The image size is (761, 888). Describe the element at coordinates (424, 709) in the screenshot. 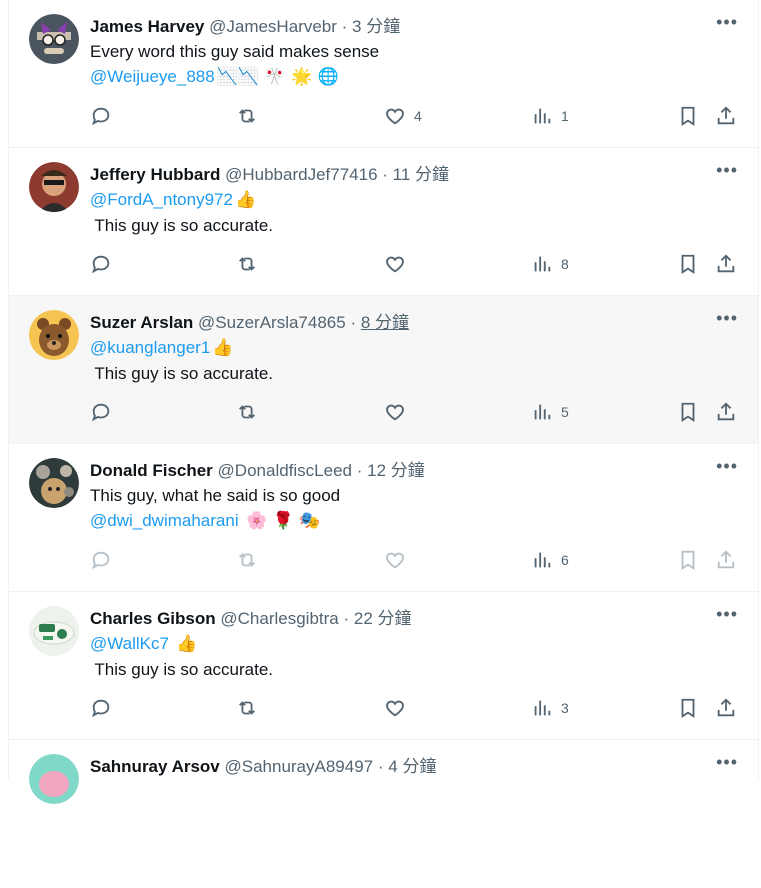

I see `action-bar: 3` at that location.